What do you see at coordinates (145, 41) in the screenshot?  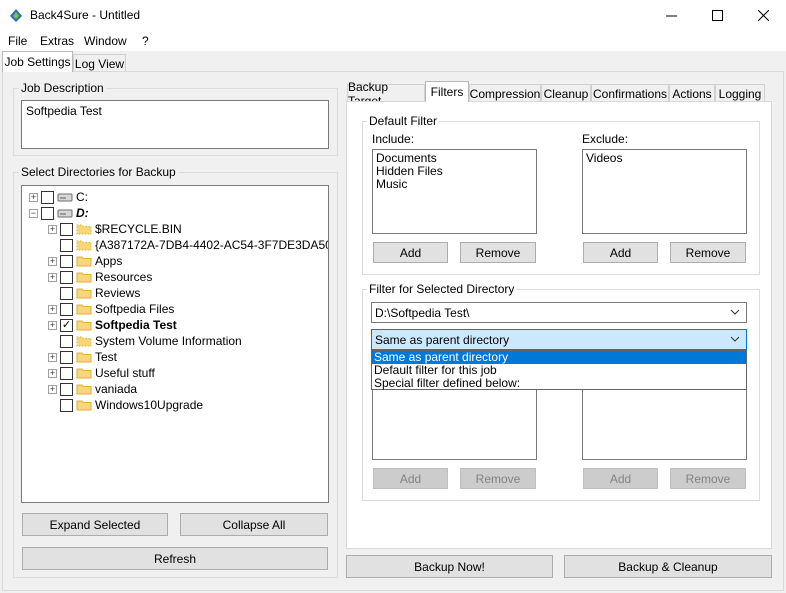 I see `menu-help: ?` at bounding box center [145, 41].